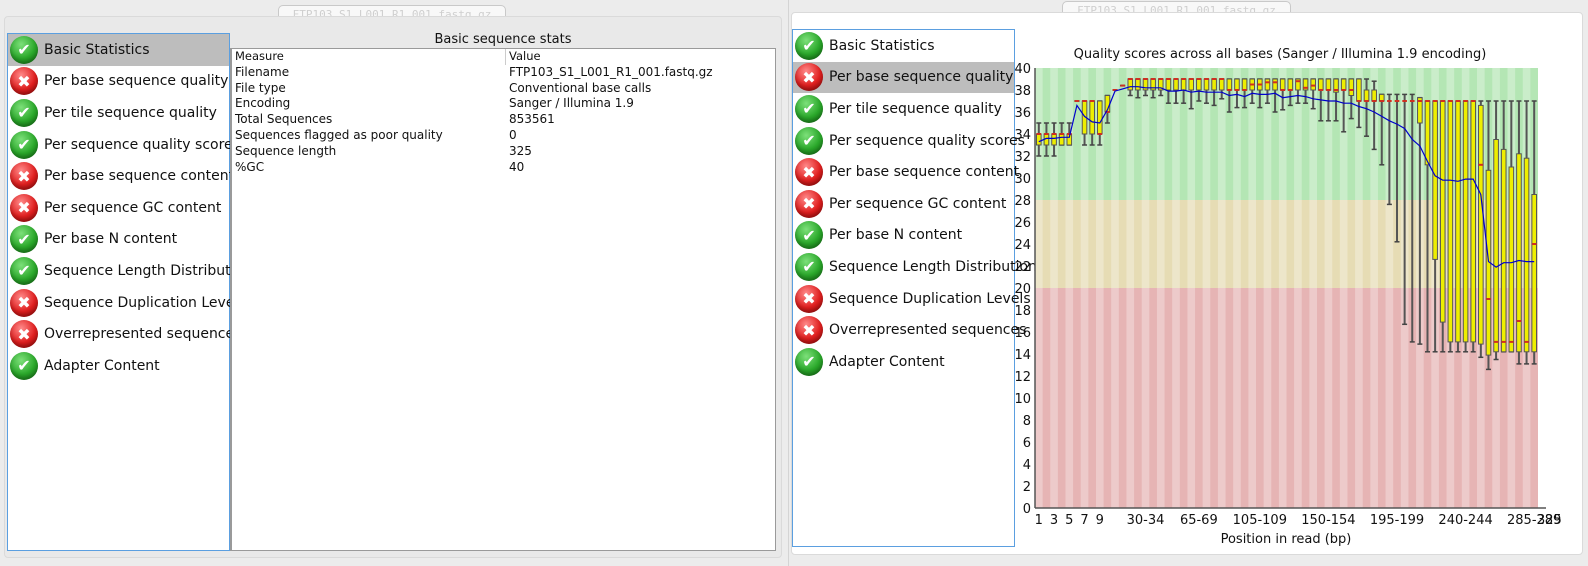  What do you see at coordinates (1027, 465) in the screenshot?
I see `y-tick-label: 4` at bounding box center [1027, 465].